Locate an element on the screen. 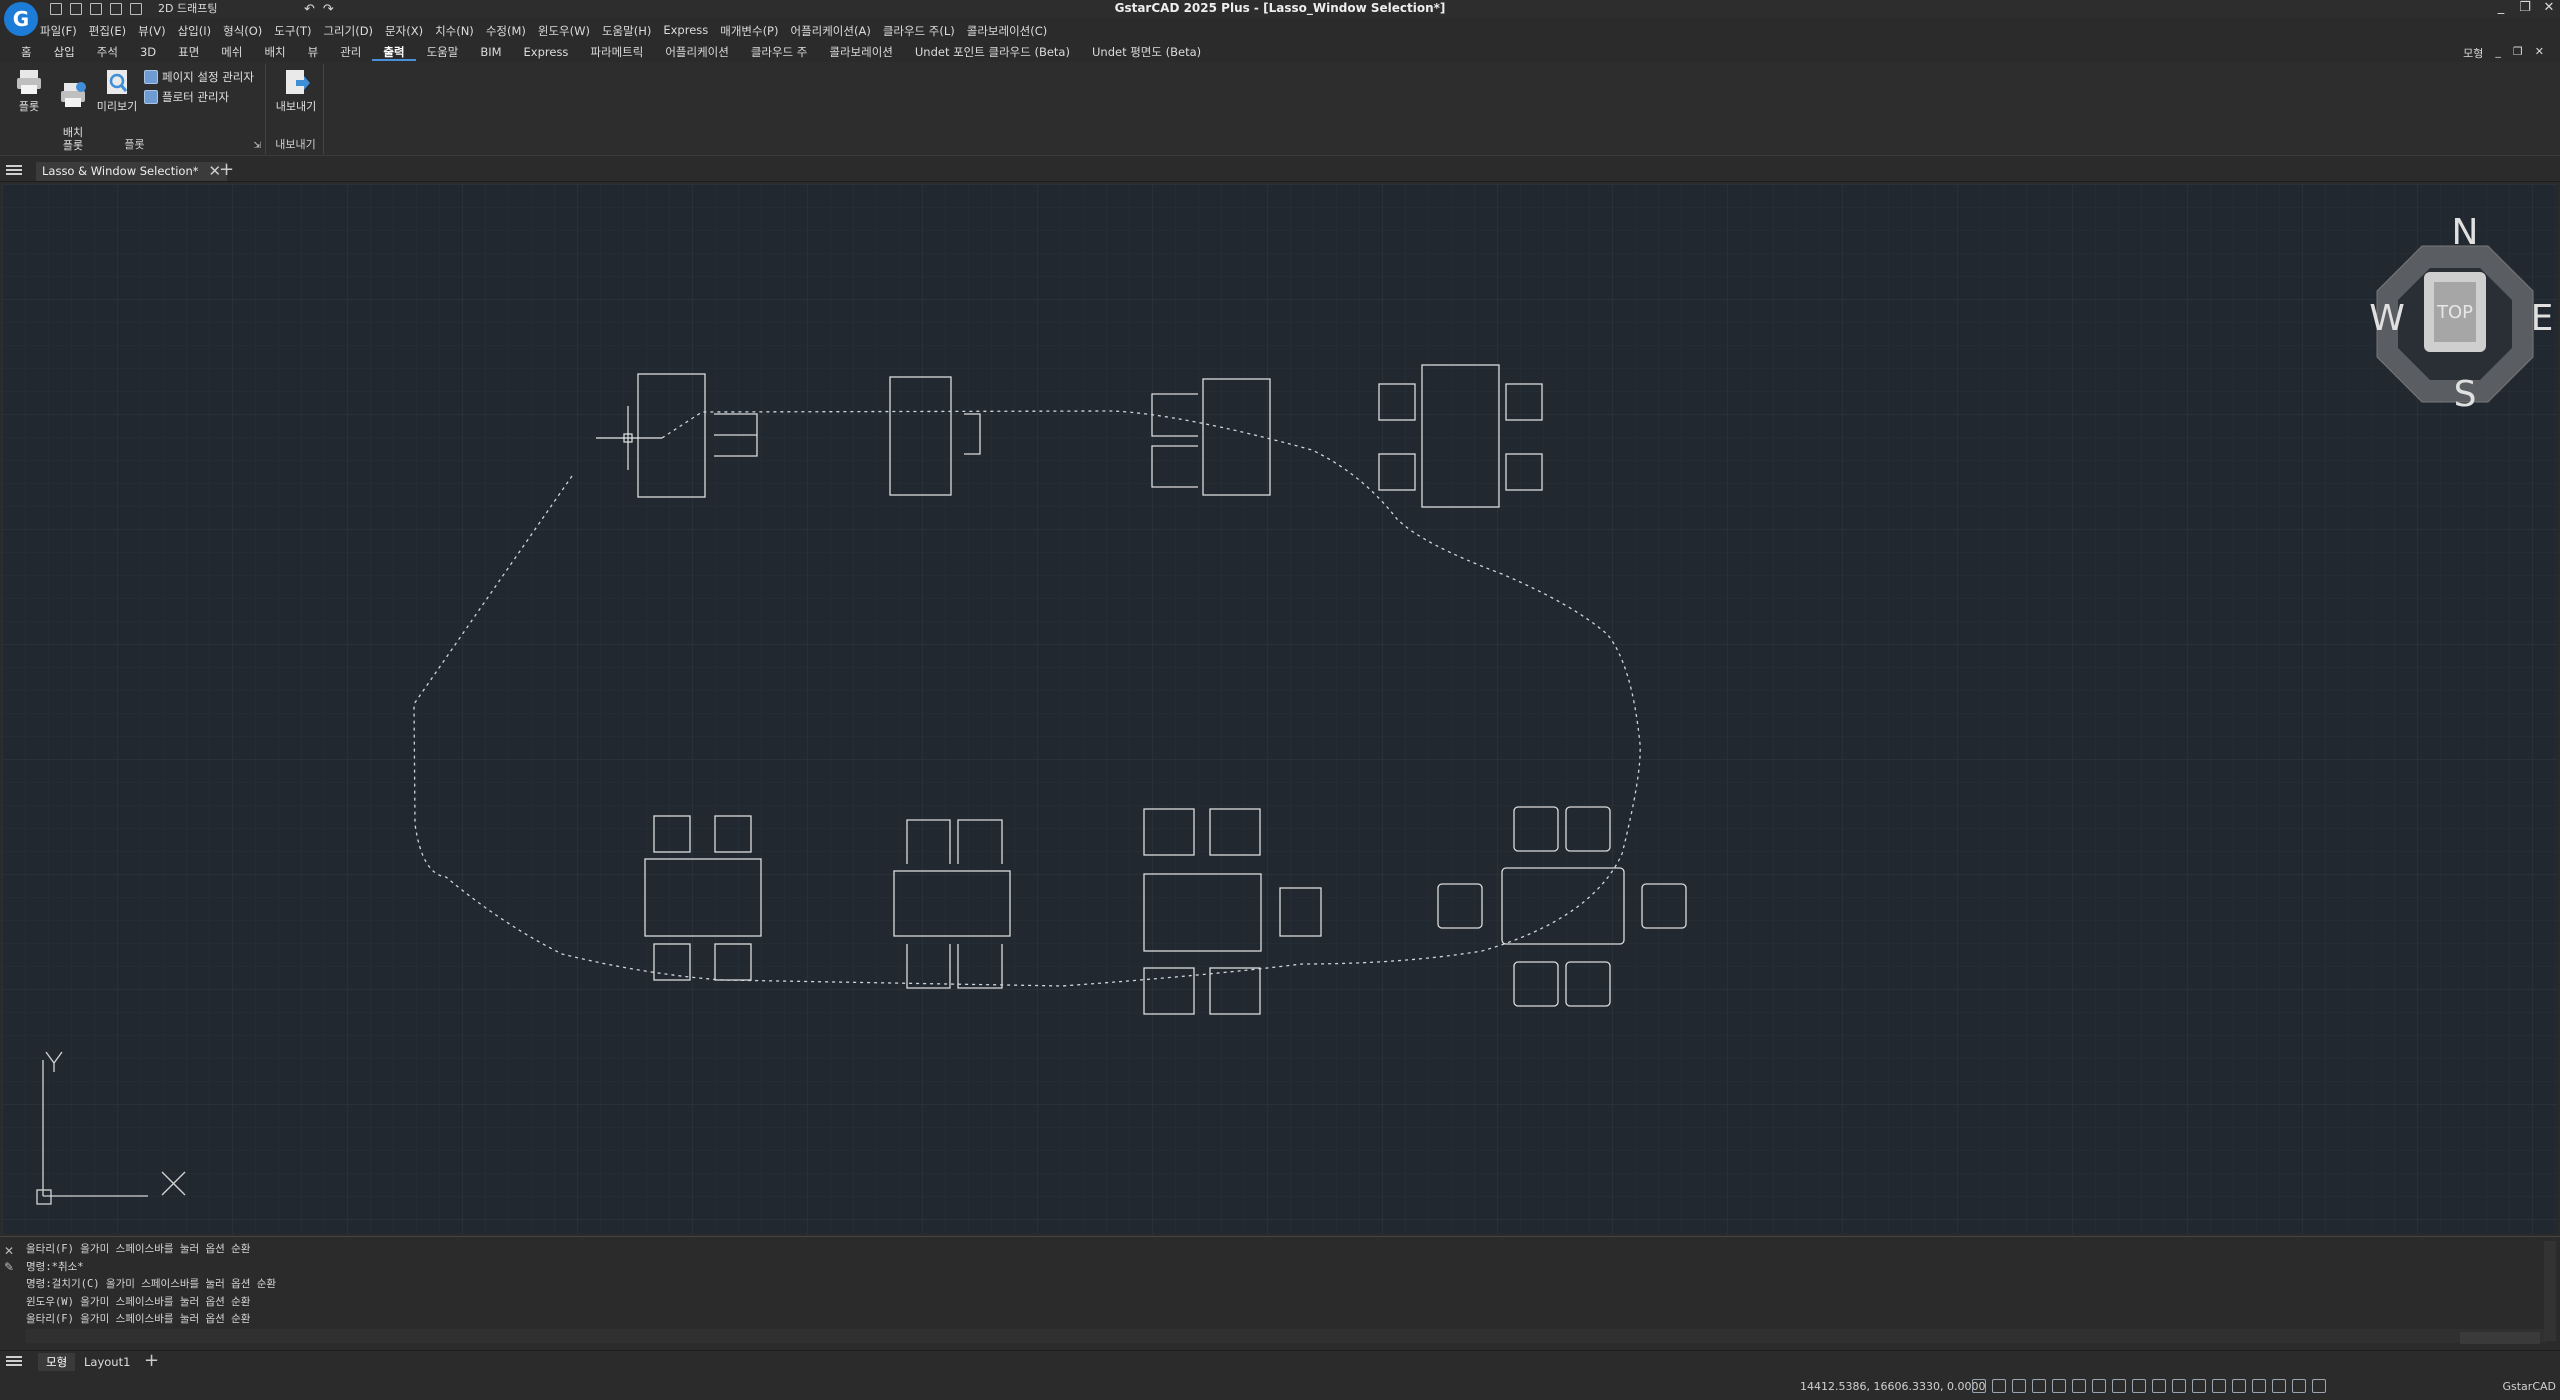 This screenshot has height=1400, width=2560. ribbon-restore-button: ❐ is located at coordinates (2518, 53).